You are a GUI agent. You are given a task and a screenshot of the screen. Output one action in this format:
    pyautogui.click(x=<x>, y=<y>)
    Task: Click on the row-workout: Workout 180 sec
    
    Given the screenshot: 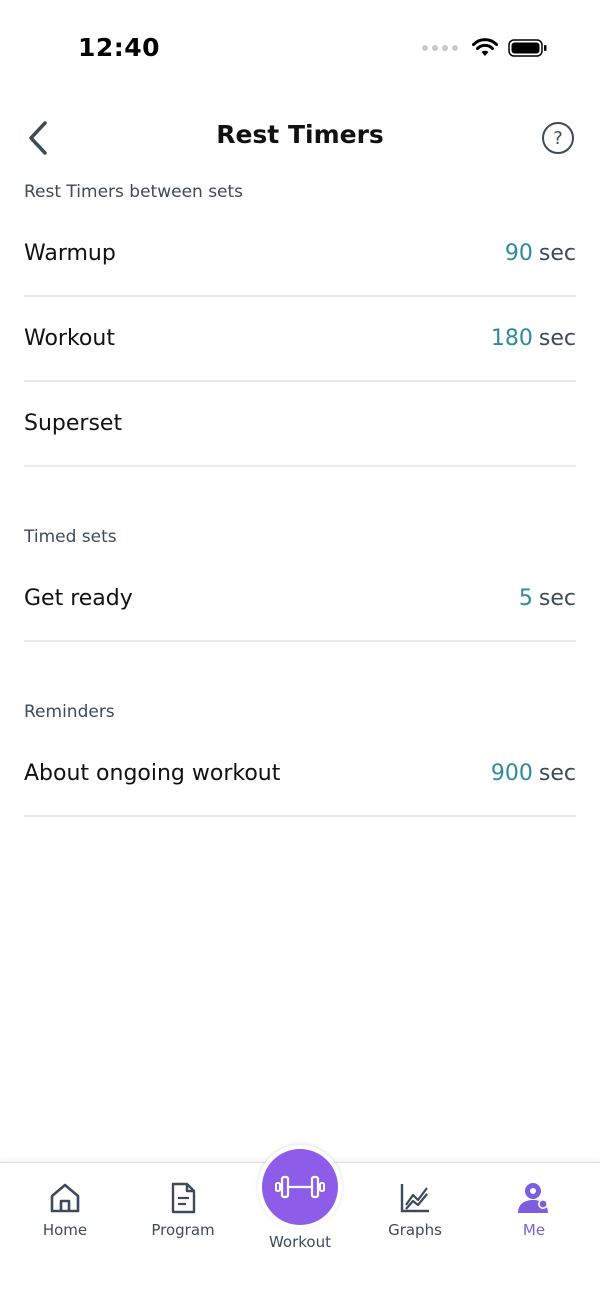 What is the action you would take?
    pyautogui.click(x=300, y=339)
    